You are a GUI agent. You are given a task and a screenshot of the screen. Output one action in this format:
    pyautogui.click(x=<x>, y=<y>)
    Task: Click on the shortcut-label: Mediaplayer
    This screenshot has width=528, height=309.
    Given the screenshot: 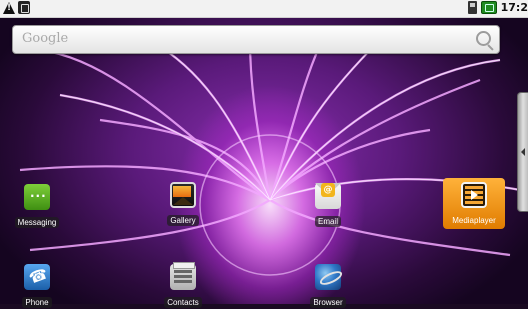 What is the action you would take?
    pyautogui.click(x=474, y=220)
    